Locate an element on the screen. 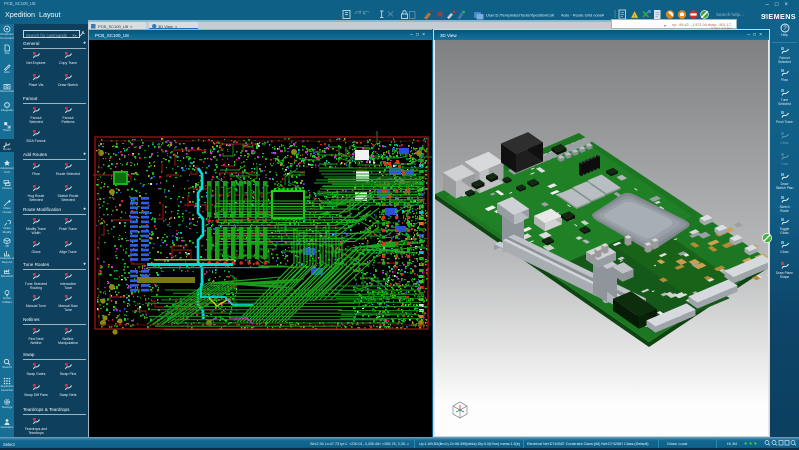 This screenshot has height=450, width=799. svg-text: Auto - Route Grid none is located at coordinates (582, 15).